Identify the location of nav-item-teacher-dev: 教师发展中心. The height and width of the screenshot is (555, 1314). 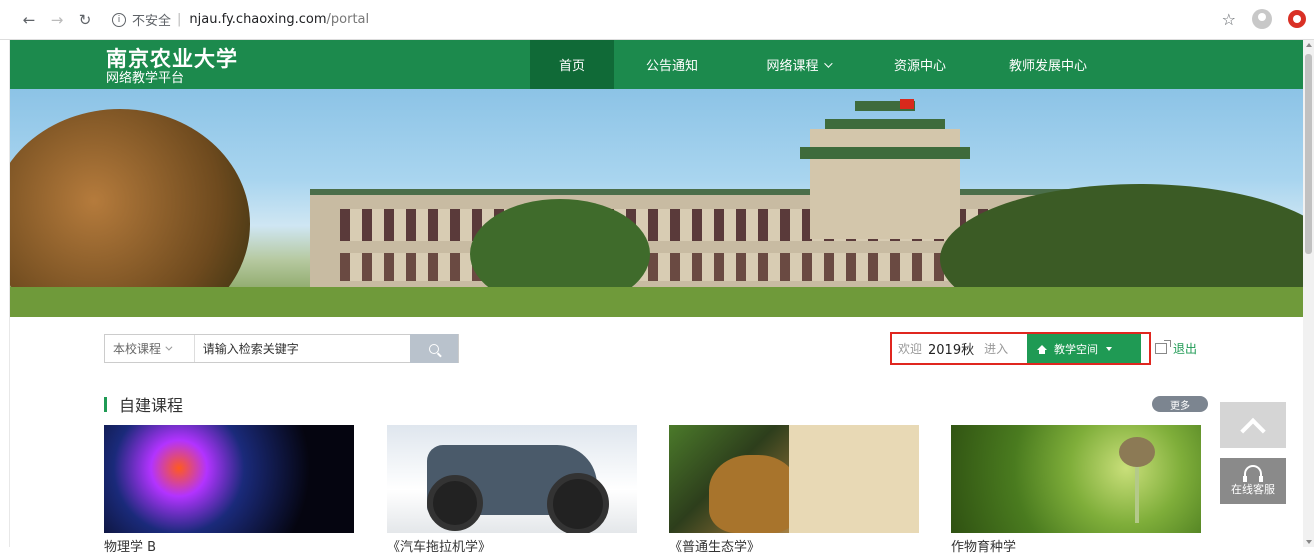
(1048, 64).